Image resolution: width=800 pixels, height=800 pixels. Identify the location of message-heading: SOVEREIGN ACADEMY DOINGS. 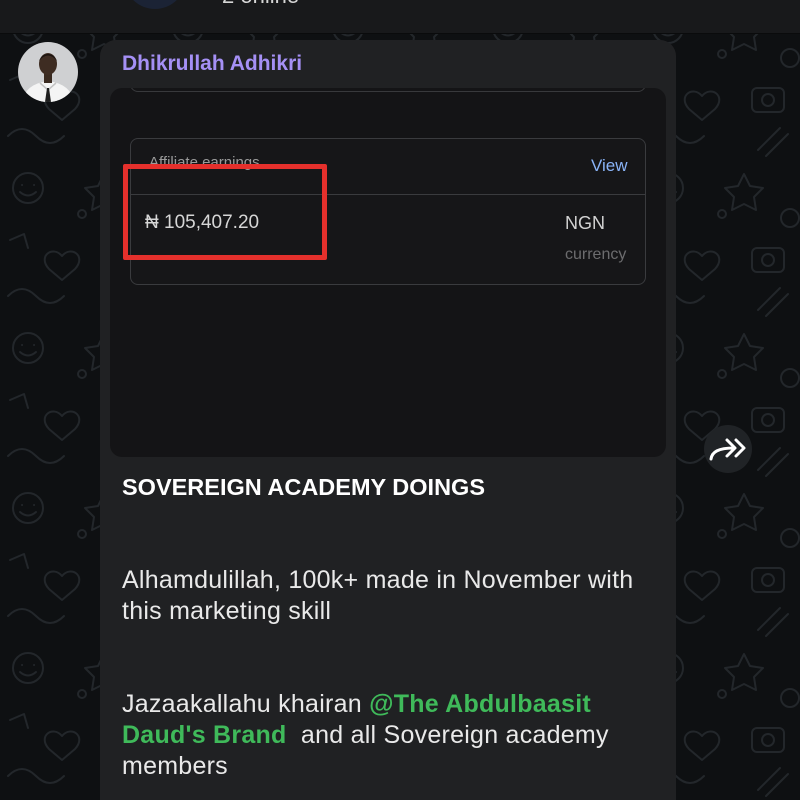
(303, 487).